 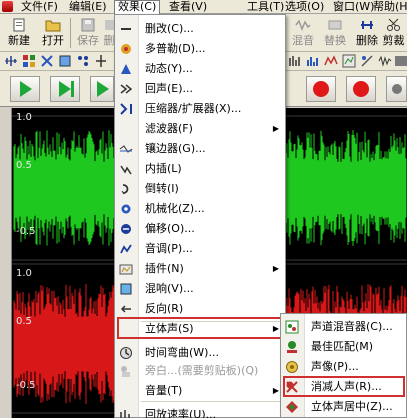 I want to click on channel-mixer-icon, so click(x=292, y=327).